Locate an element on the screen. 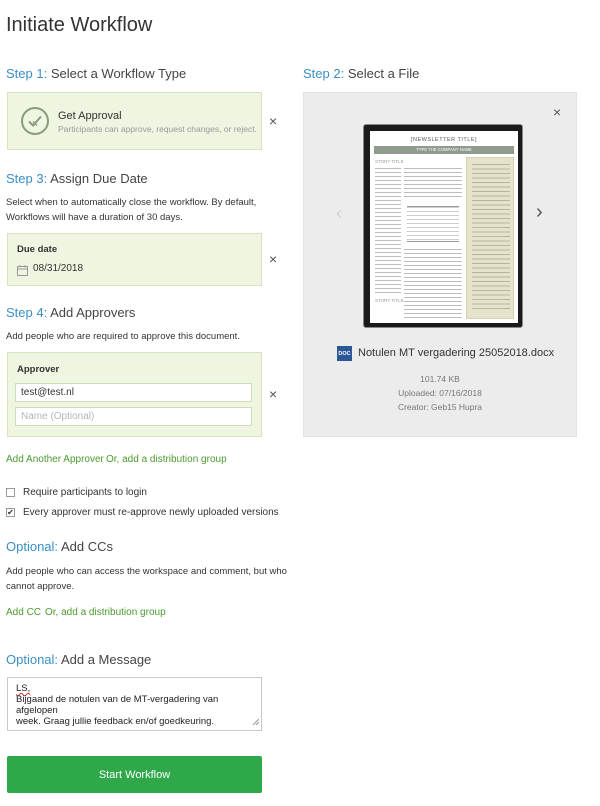  ccs-title: Add CCs is located at coordinates (86, 546).